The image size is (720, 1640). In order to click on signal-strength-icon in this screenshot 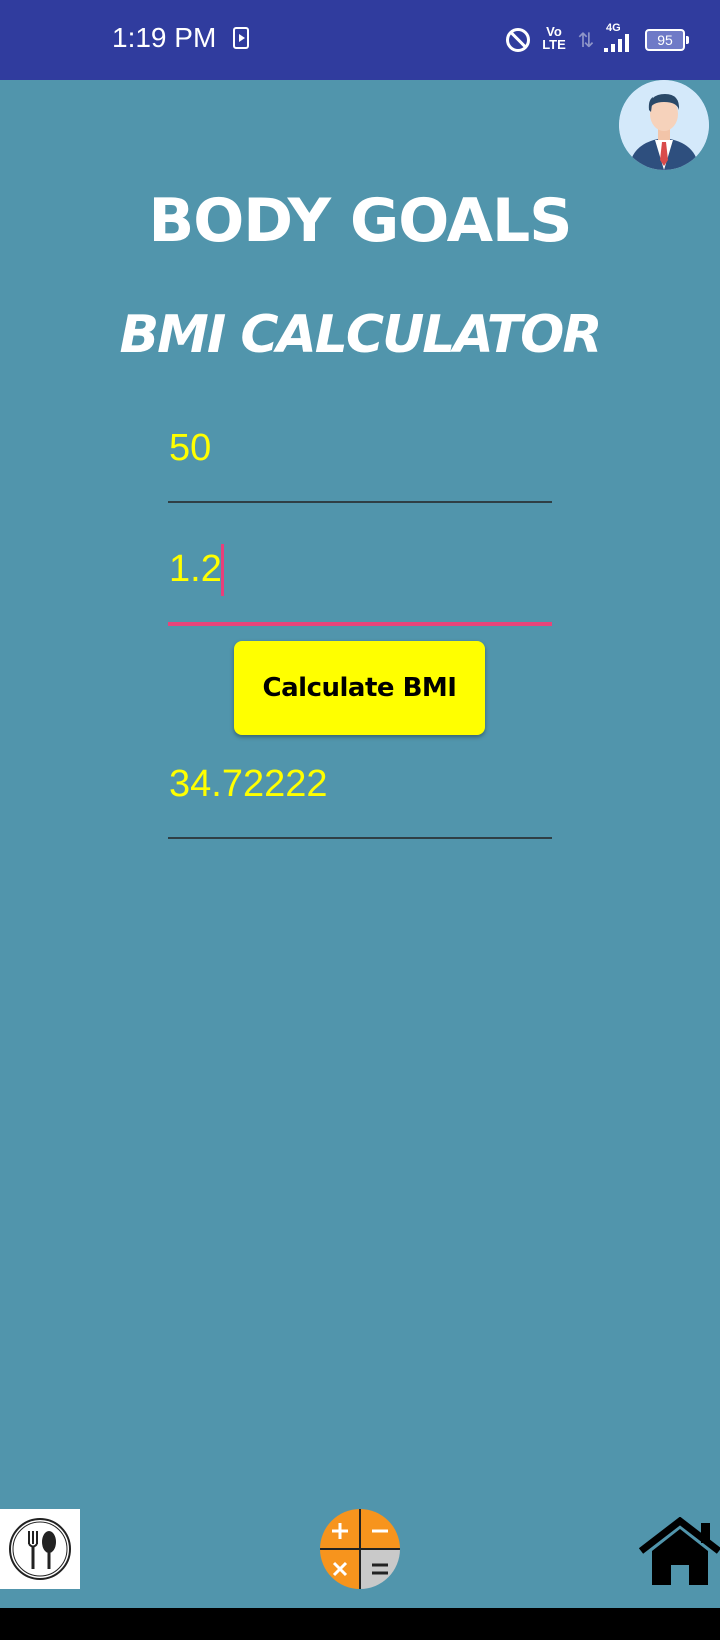, I will do `click(618, 43)`.